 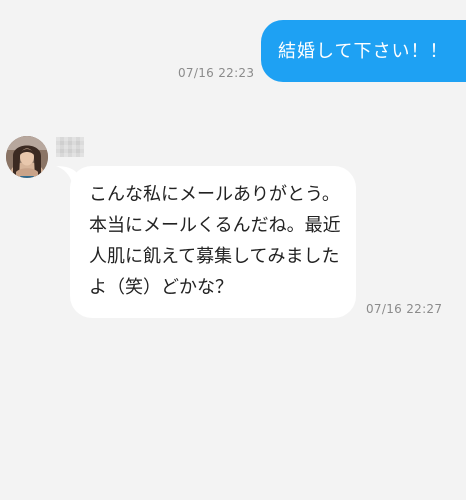 I want to click on profile-photo-avatar-icon, so click(x=27, y=157).